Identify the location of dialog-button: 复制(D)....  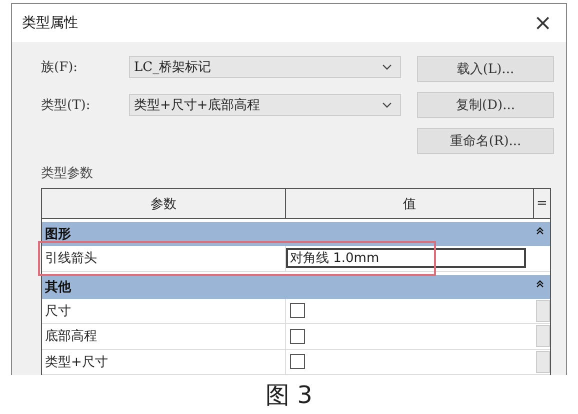
(485, 105).